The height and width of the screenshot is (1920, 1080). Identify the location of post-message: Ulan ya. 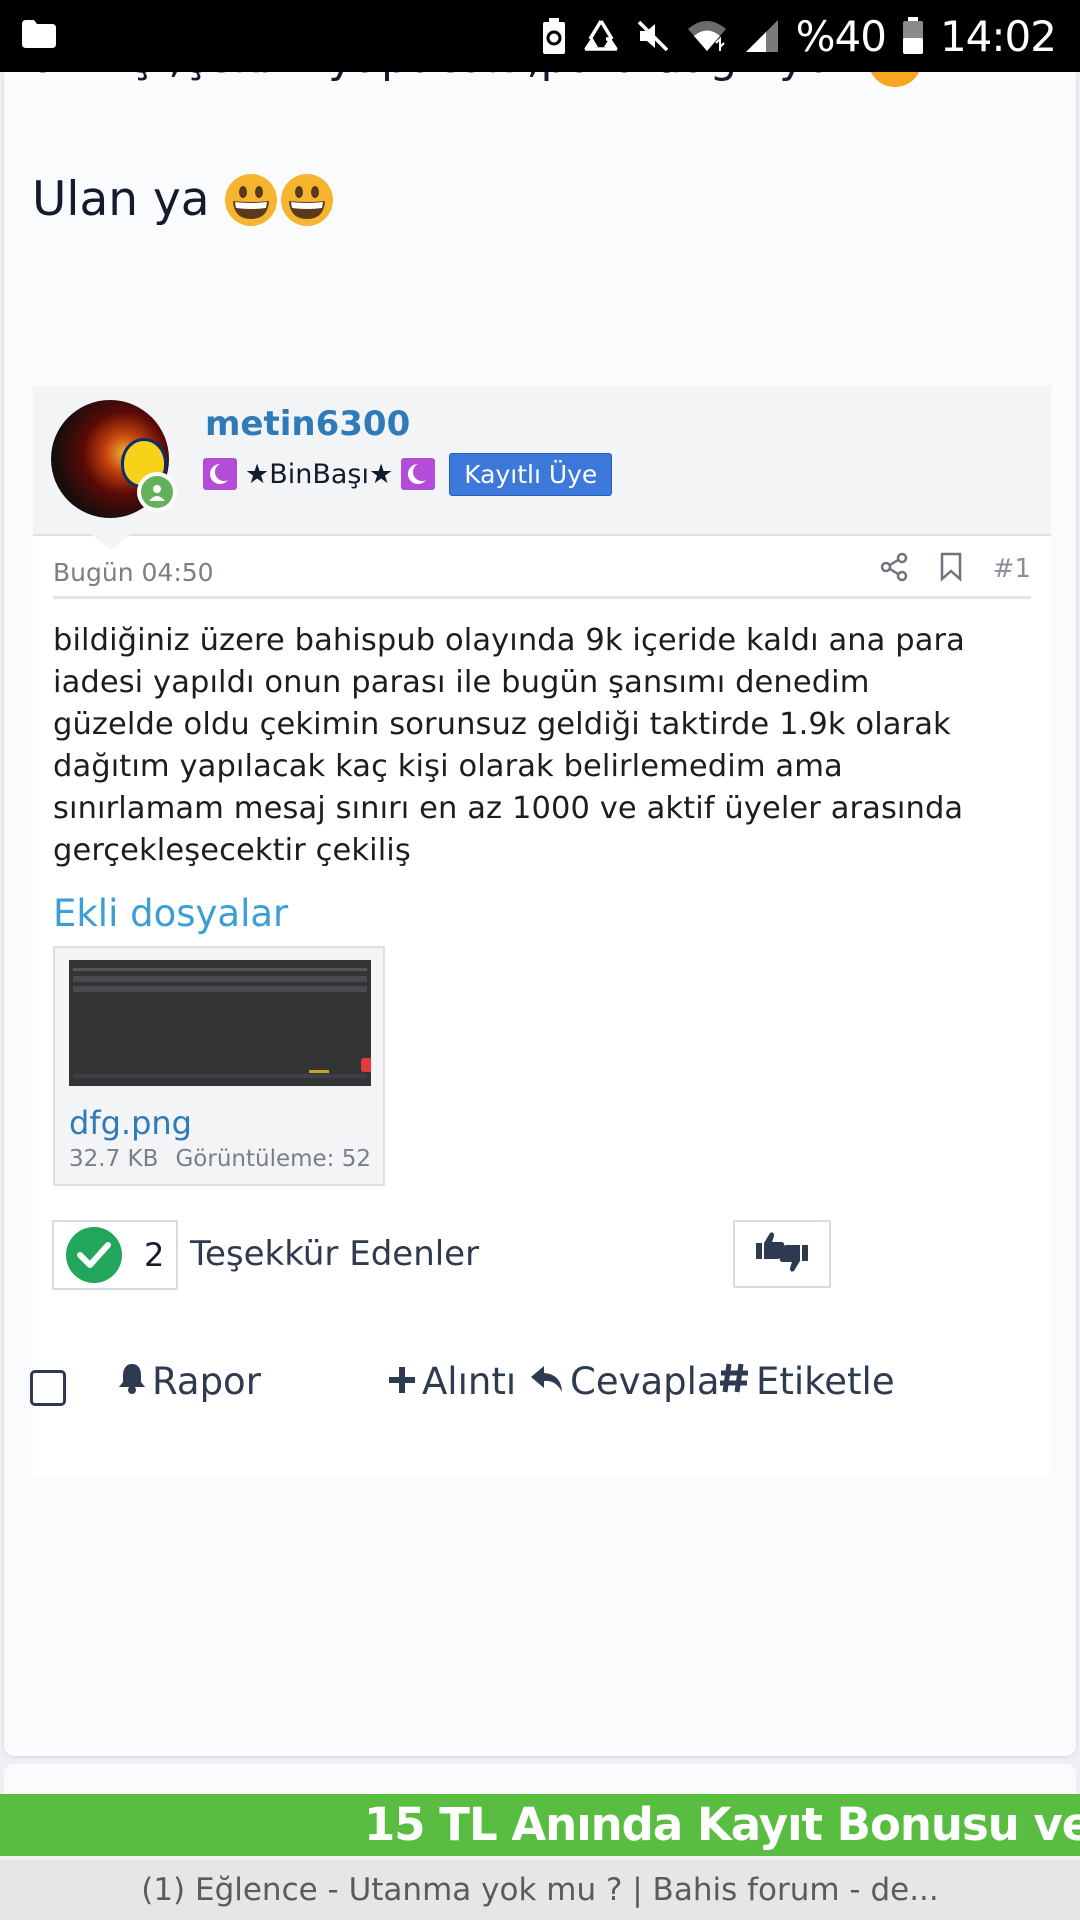
(183, 199).